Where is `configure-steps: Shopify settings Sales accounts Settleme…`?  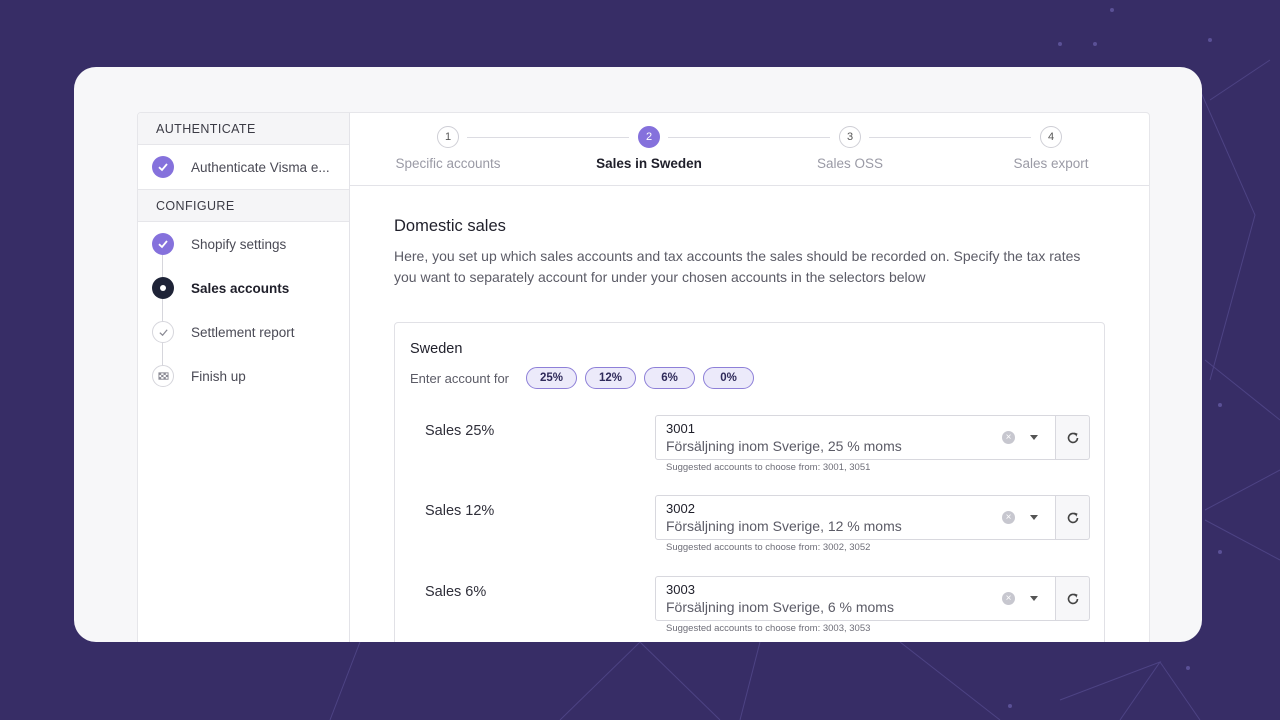
configure-steps: Shopify settings Sales accounts Settleme… is located at coordinates (243, 310).